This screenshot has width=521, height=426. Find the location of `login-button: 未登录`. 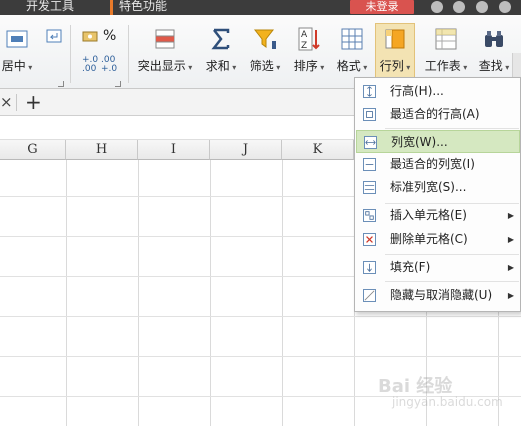

login-button: 未登录 is located at coordinates (382, 7).